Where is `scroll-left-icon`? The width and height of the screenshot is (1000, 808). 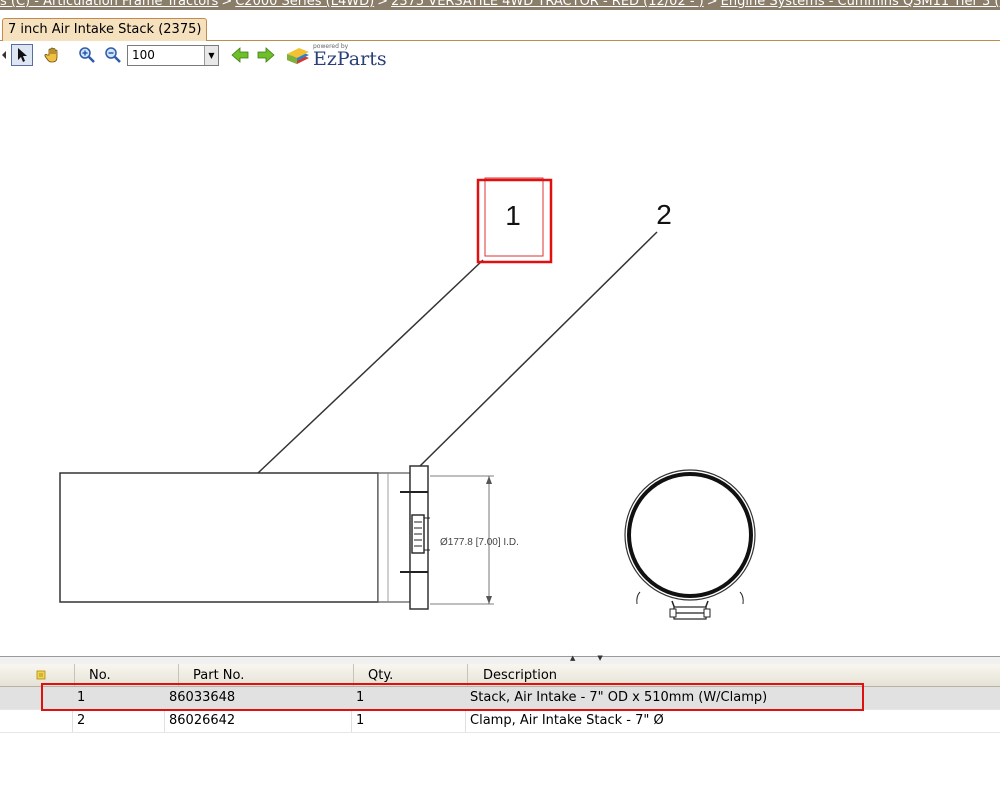 scroll-left-icon is located at coordinates (4, 55).